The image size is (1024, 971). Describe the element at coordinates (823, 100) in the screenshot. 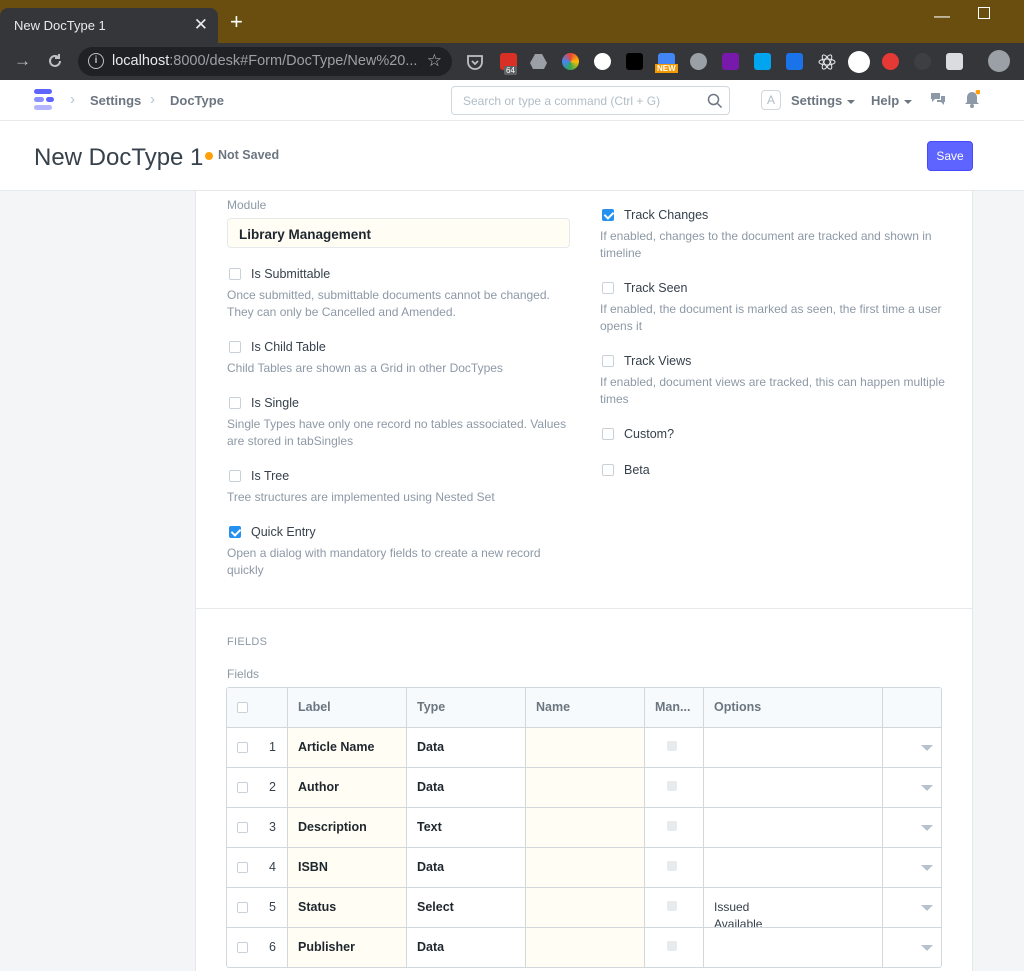

I see `settings-dropdown: Settings` at that location.